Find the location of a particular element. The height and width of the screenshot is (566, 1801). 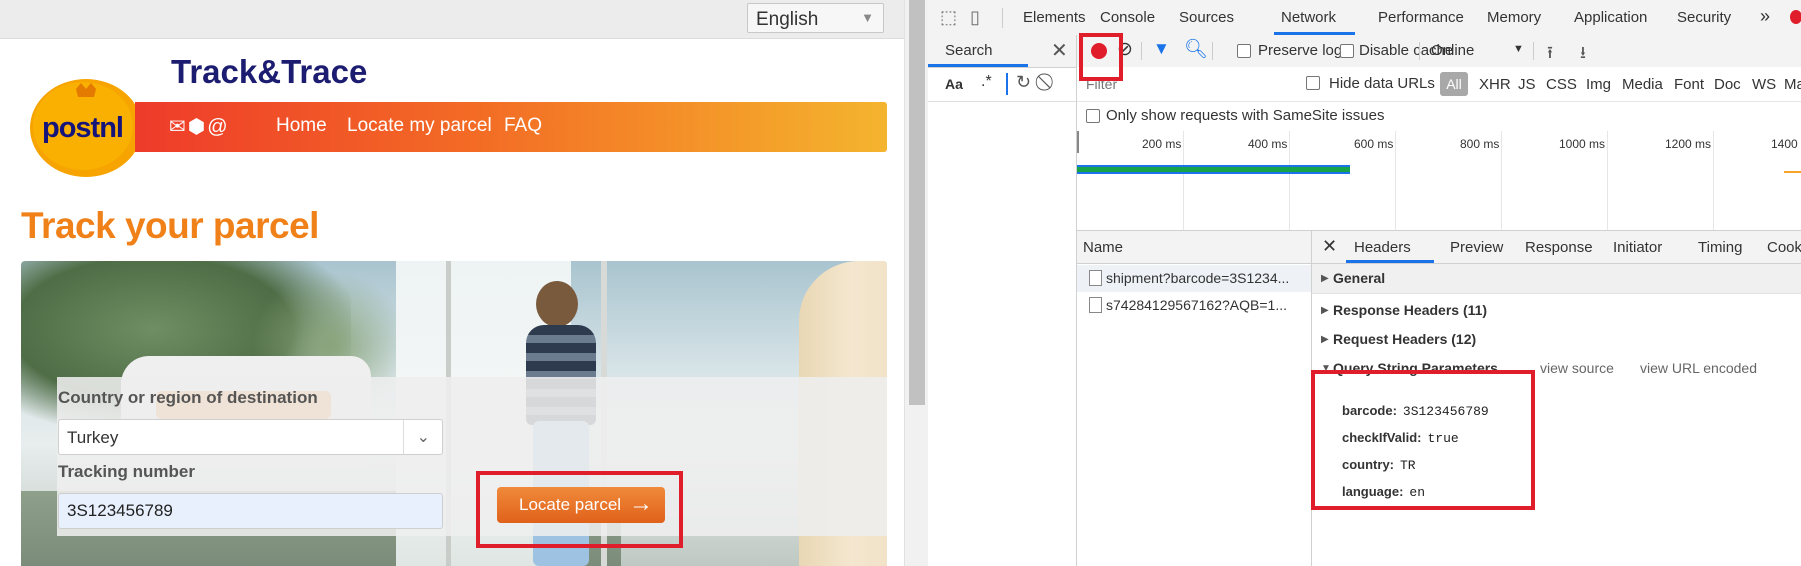

timeline-tick-label: 600 ms is located at coordinates (1374, 144).